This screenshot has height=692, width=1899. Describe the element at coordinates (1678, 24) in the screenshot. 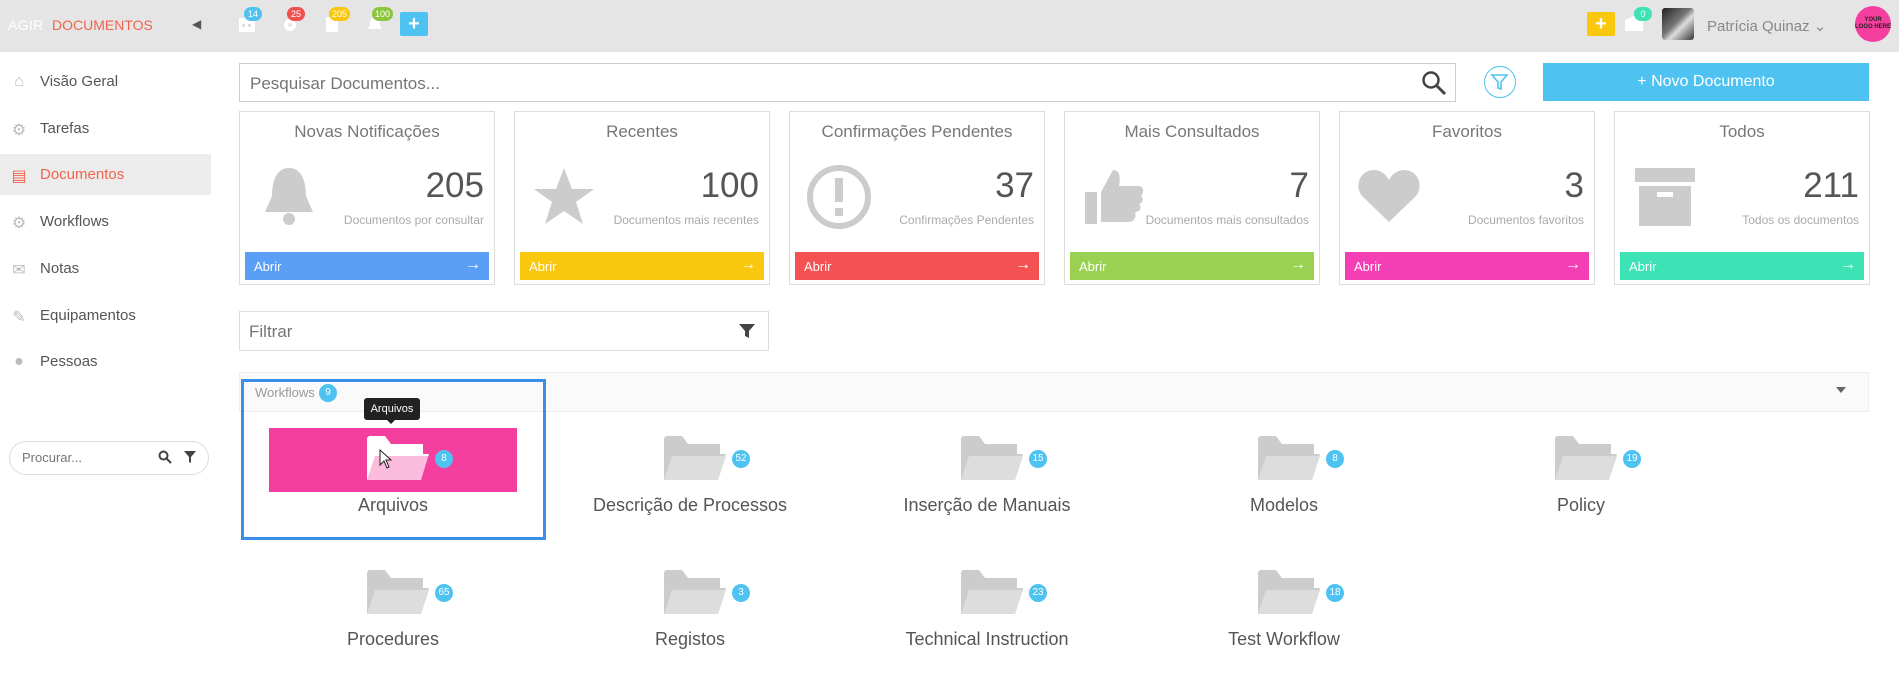

I see `avatar` at that location.